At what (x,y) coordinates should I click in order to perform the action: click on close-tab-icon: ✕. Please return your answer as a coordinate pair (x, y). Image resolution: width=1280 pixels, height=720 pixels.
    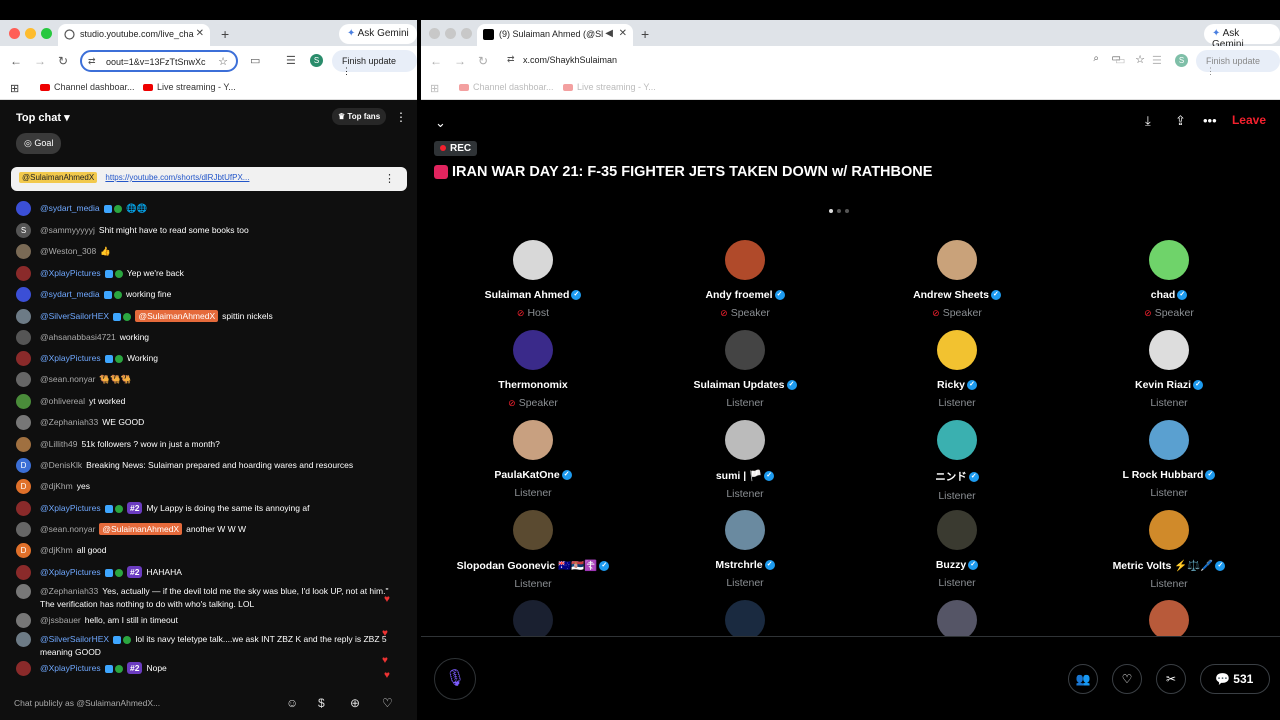
    Looking at the image, I should click on (623, 33).